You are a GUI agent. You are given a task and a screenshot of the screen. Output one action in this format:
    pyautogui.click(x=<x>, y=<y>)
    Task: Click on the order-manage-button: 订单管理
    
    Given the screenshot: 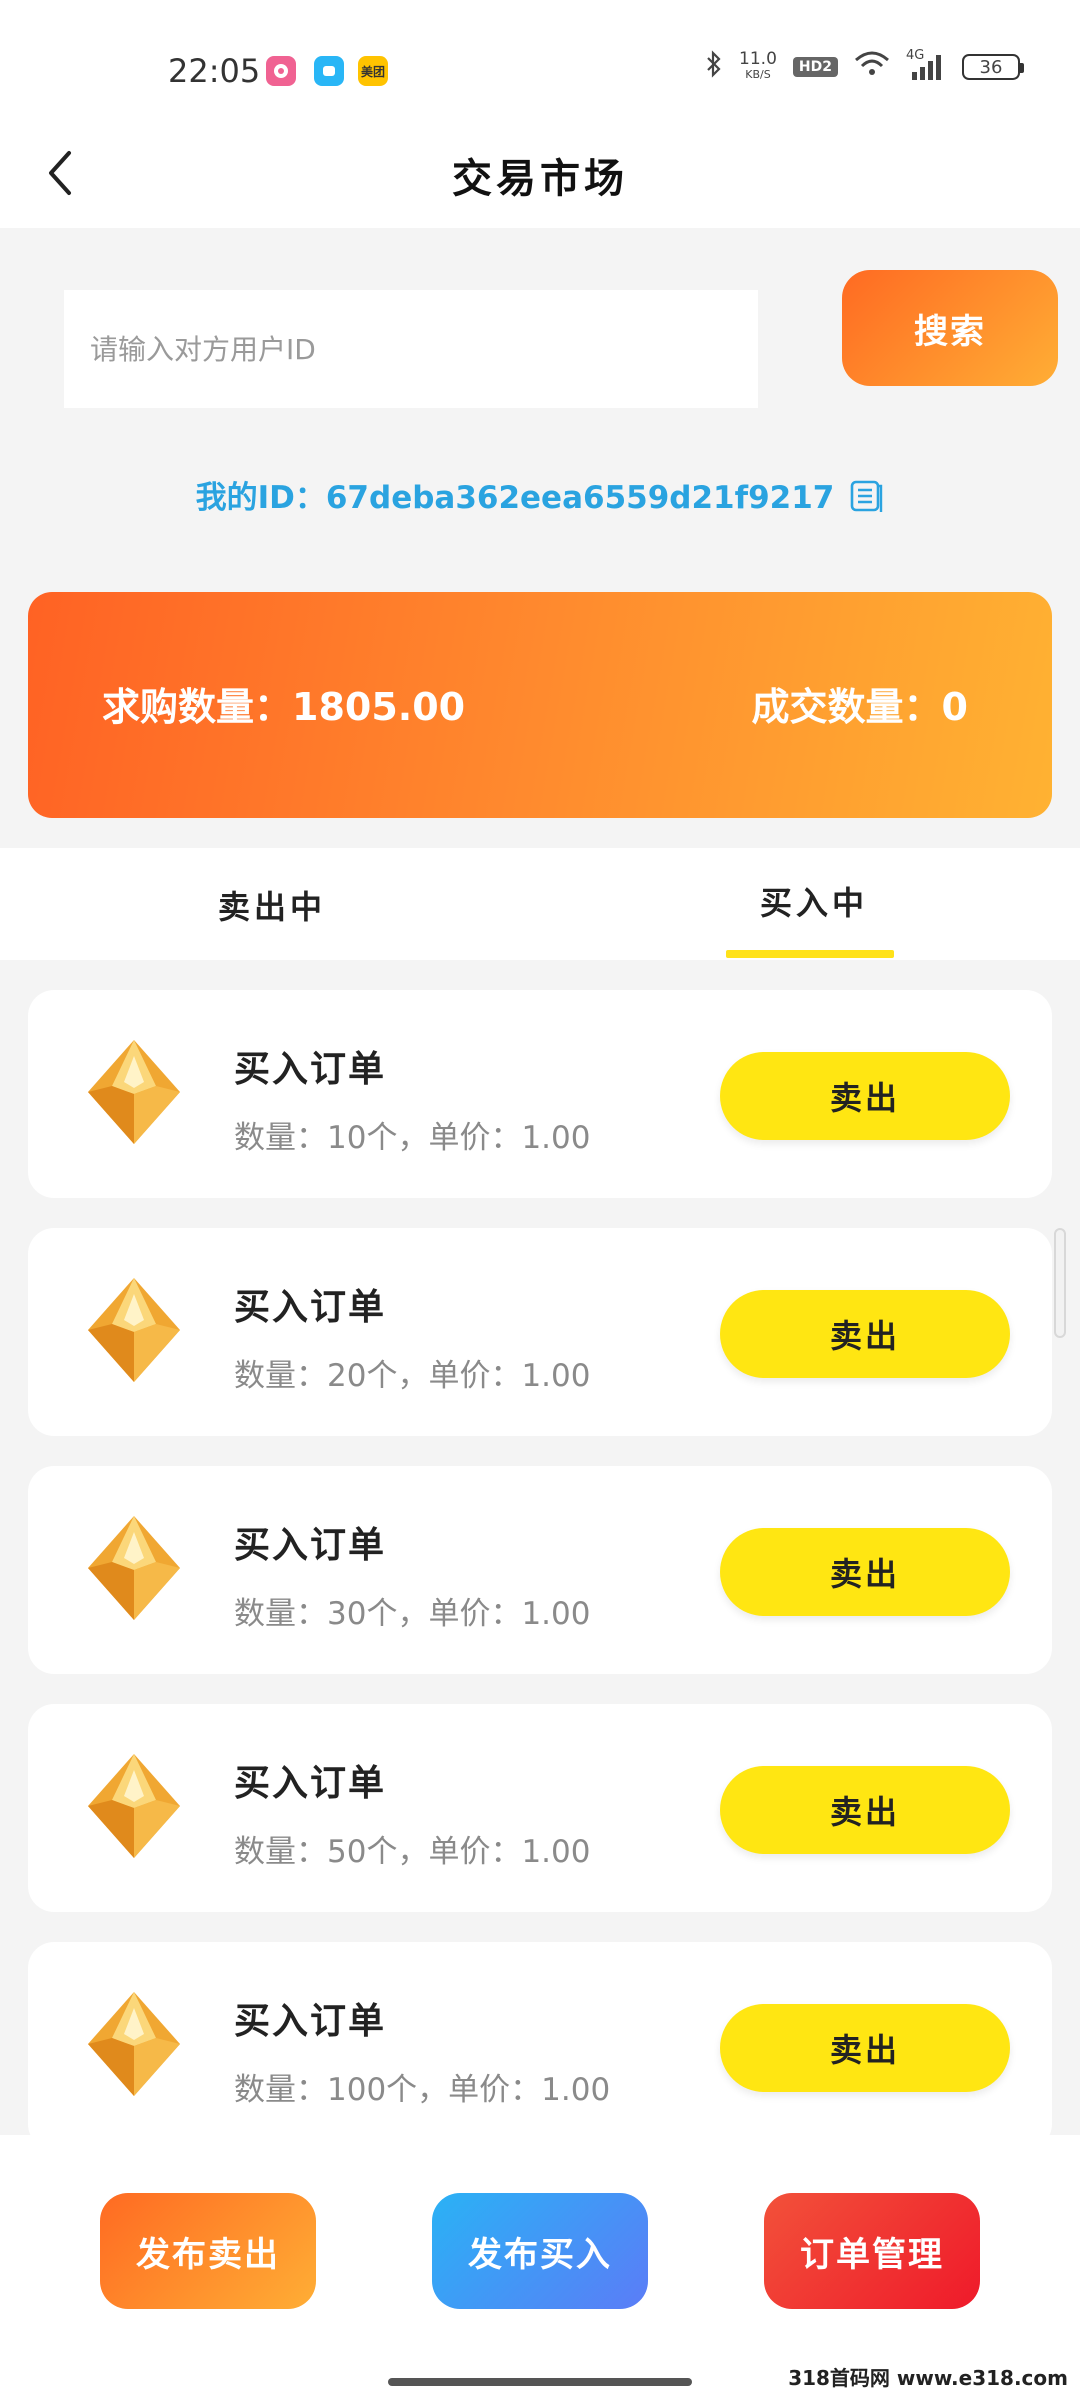 What is the action you would take?
    pyautogui.click(x=872, y=2251)
    